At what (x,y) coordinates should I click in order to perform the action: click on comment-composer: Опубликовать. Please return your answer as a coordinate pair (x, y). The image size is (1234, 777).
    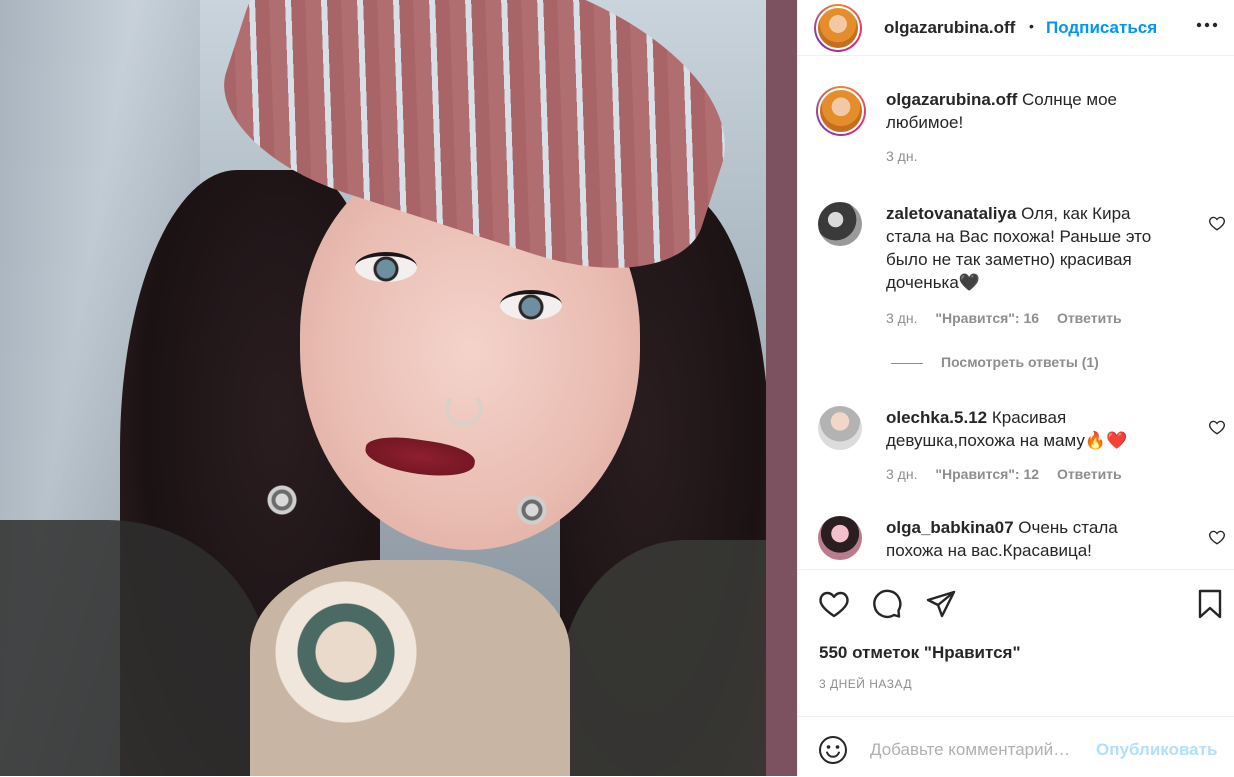
    Looking at the image, I should click on (1016, 746).